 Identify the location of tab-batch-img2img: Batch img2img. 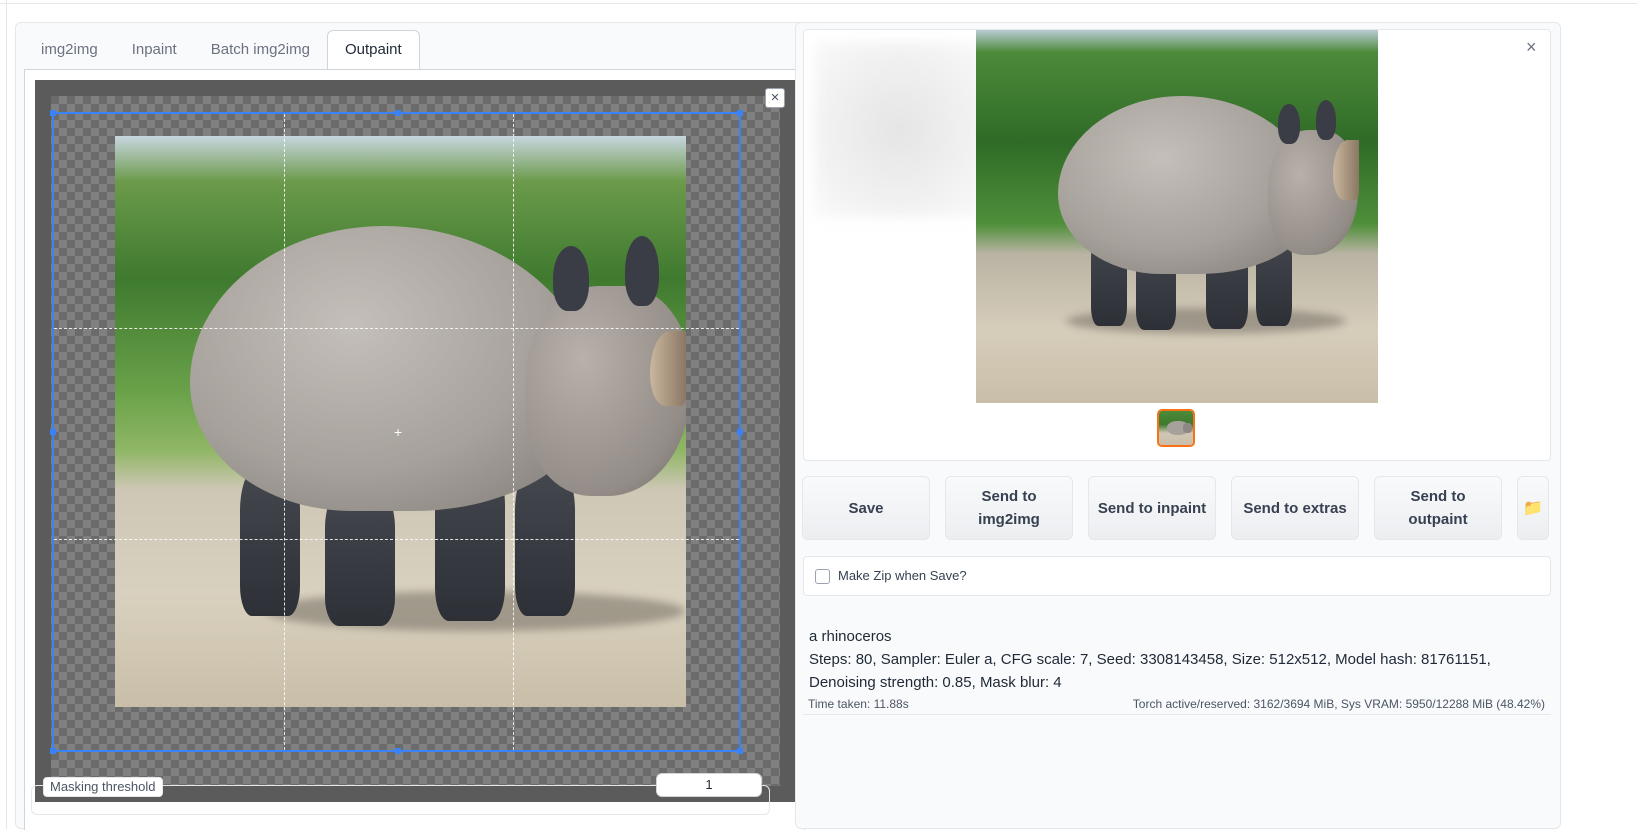
(260, 50).